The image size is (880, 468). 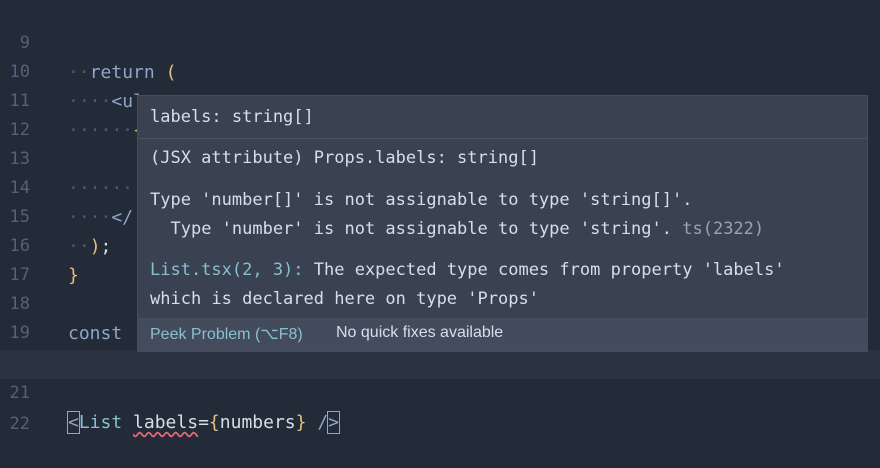 What do you see at coordinates (165, 422) in the screenshot?
I see `error-attribute: labels` at bounding box center [165, 422].